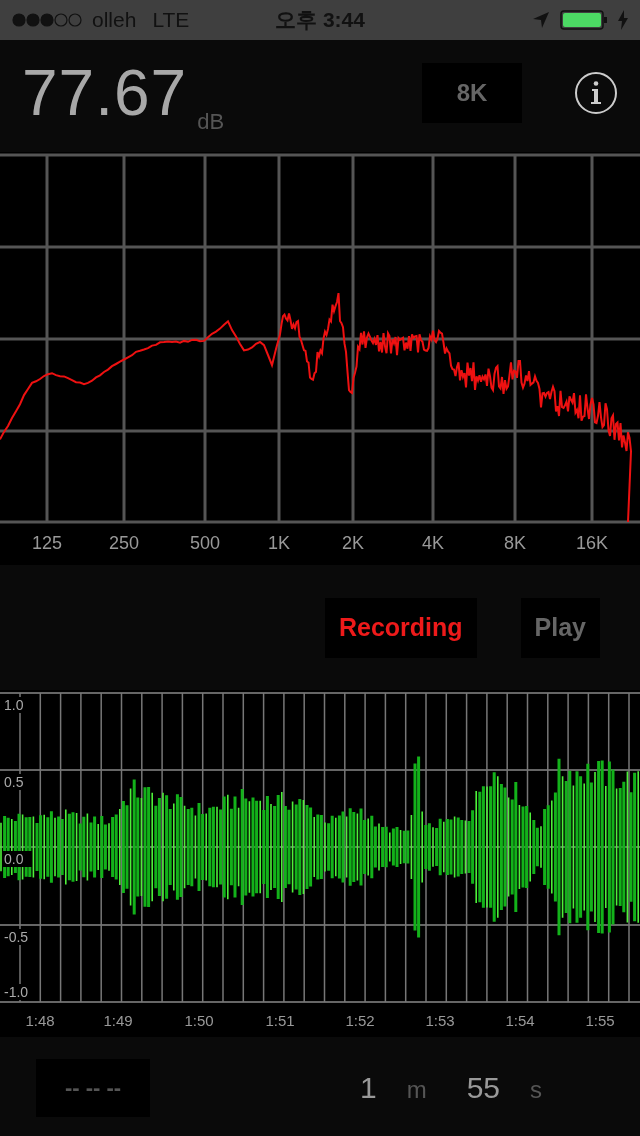 This screenshot has width=640, height=1136. What do you see at coordinates (47, 543) in the screenshot?
I see `frequency-label: 125` at bounding box center [47, 543].